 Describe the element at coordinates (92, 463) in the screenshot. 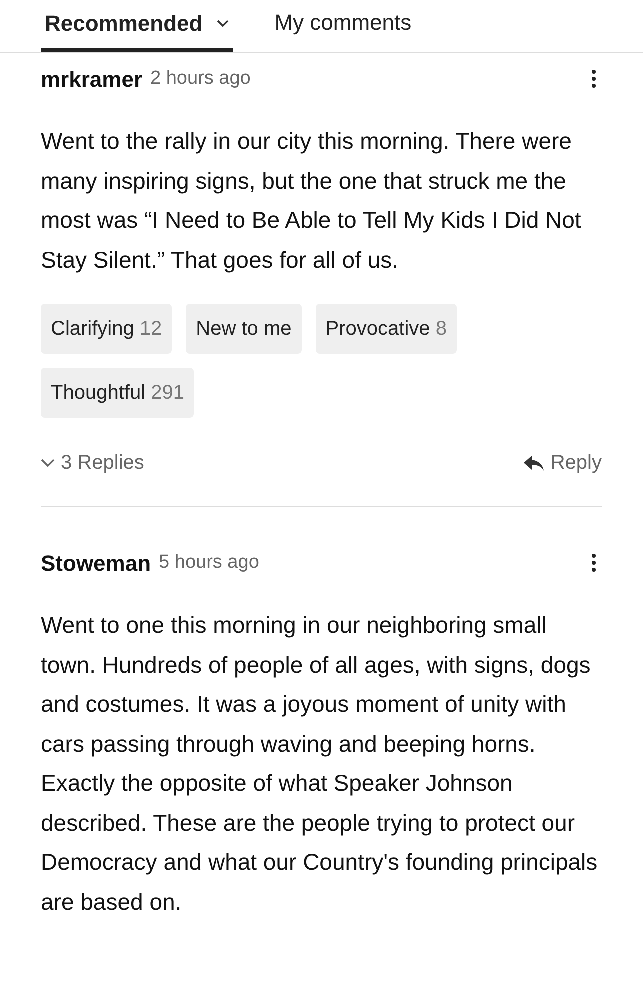

I see `replies-toggle: 3 Replies` at that location.